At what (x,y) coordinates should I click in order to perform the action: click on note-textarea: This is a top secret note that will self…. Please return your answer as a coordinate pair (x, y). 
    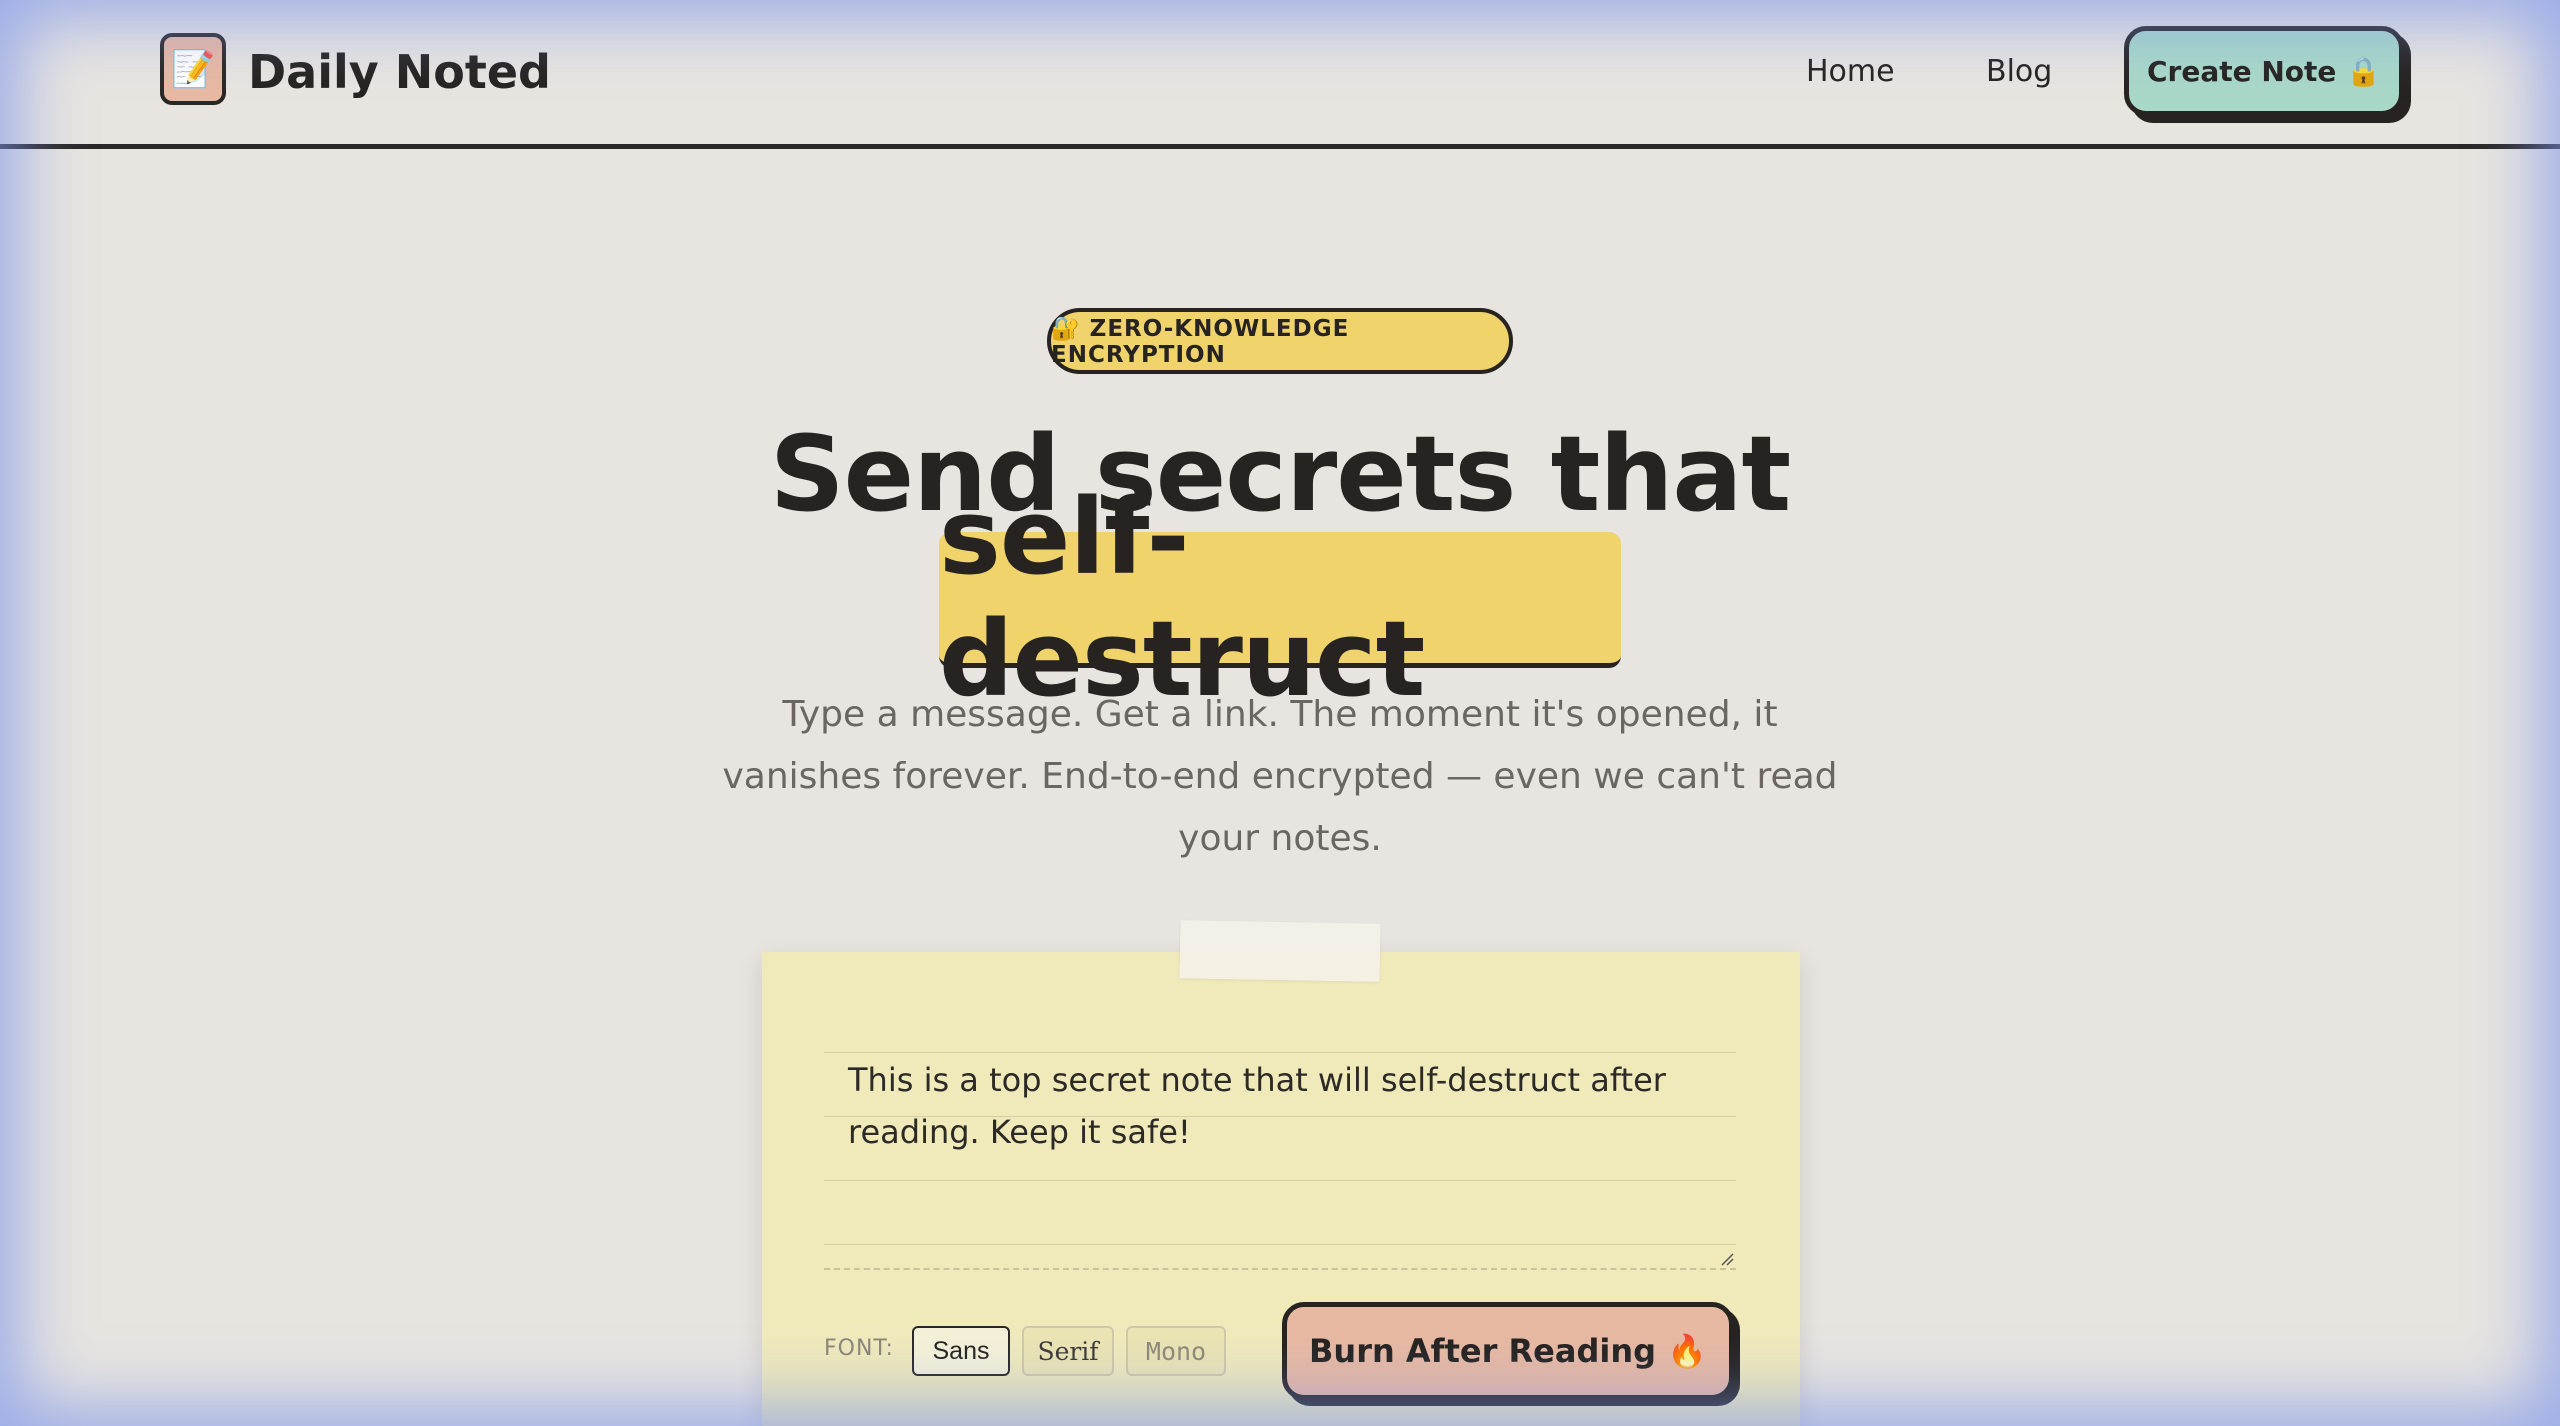
    Looking at the image, I should click on (1280, 1161).